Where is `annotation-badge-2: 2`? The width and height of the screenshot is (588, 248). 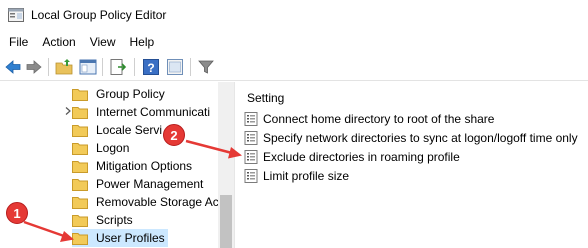
annotation-badge-2: 2 is located at coordinates (174, 135).